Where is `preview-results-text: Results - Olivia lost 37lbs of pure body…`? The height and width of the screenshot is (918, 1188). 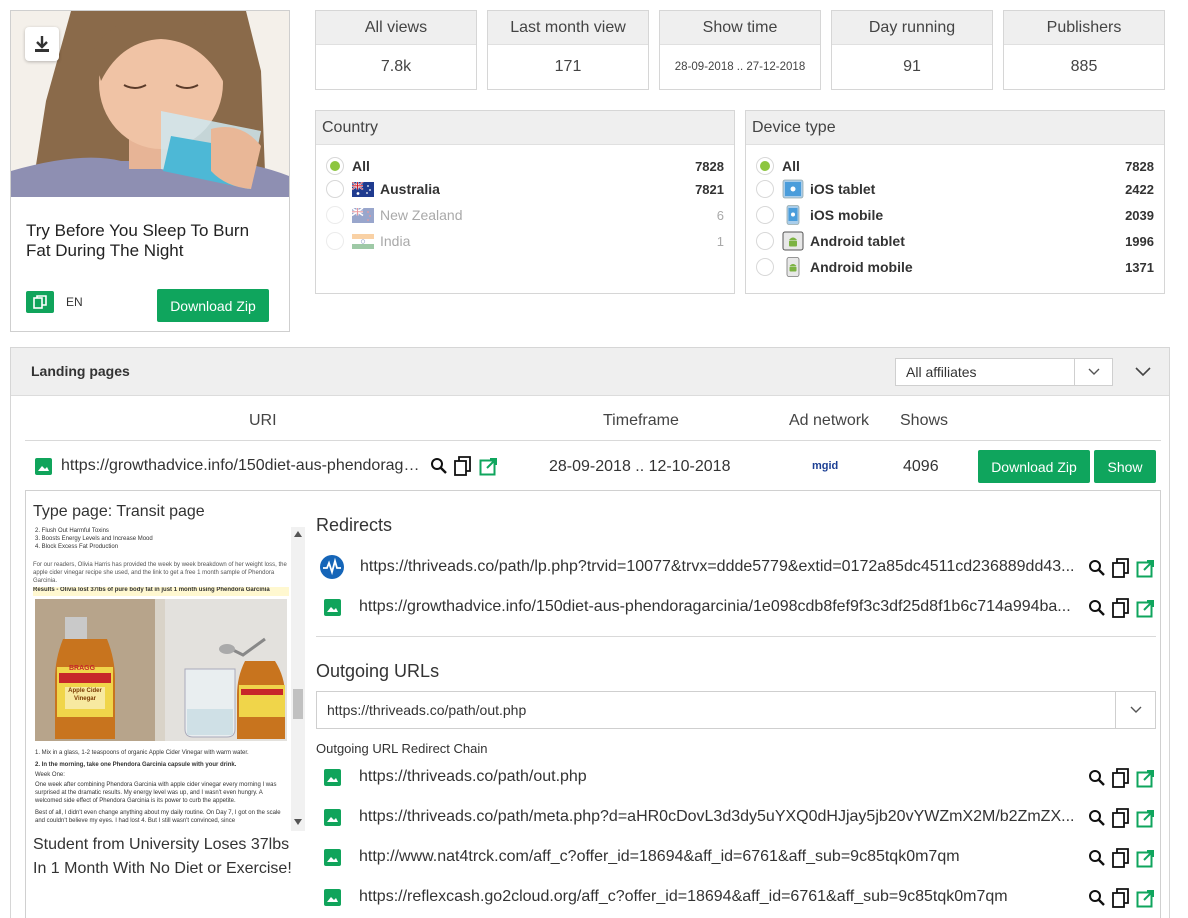
preview-results-text: Results - Olivia lost 37lbs of pure body… is located at coordinates (161, 591).